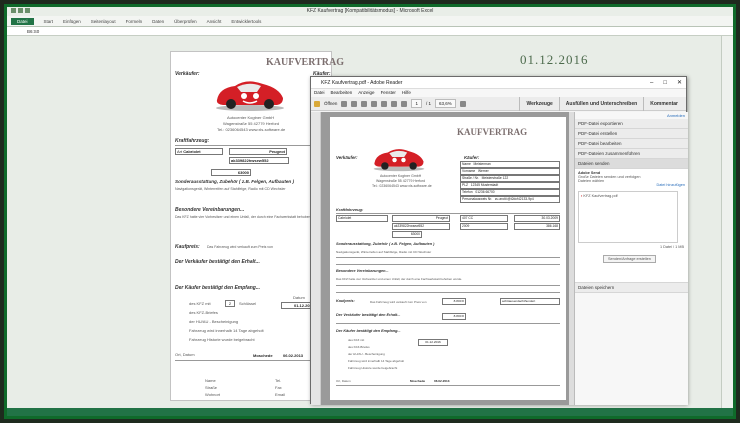 This screenshot has height=423, width=740. I want to click on signin-link: Anmelden, so click(631, 115).